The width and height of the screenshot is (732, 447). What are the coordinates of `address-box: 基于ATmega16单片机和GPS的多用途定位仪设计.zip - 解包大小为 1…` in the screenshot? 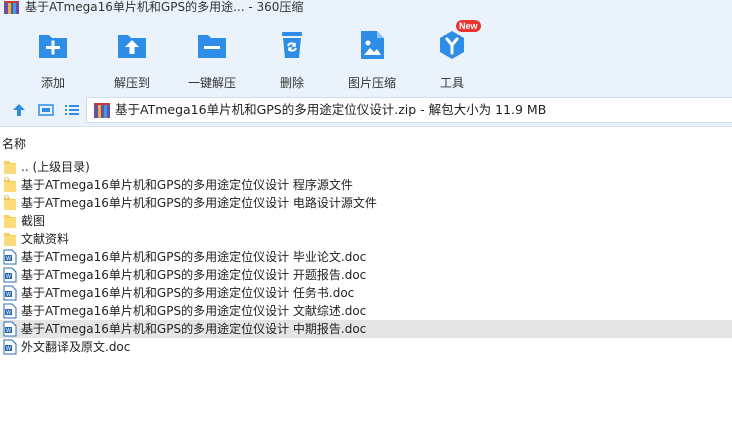 It's located at (409, 110).